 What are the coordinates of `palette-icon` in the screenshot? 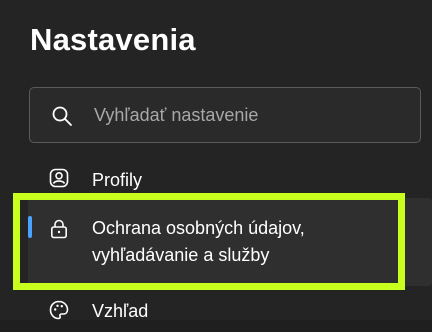 It's located at (59, 310).